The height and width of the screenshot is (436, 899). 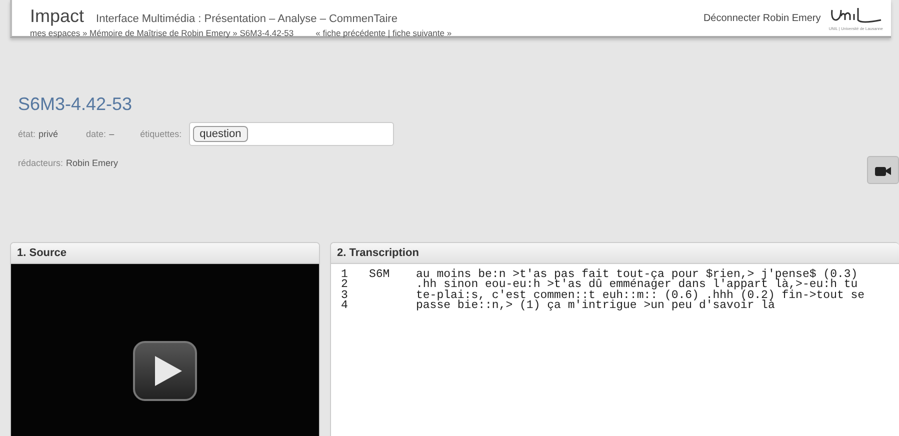 I want to click on play-button, so click(x=165, y=370).